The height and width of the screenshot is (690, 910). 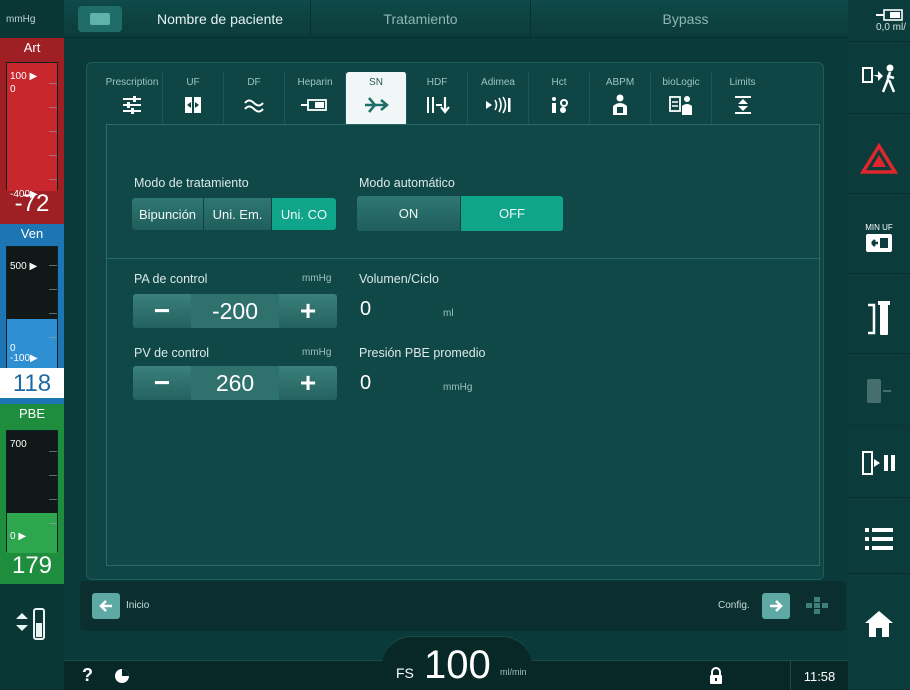 What do you see at coordinates (317, 278) in the screenshot?
I see `pa-control-unit: mmHg` at bounding box center [317, 278].